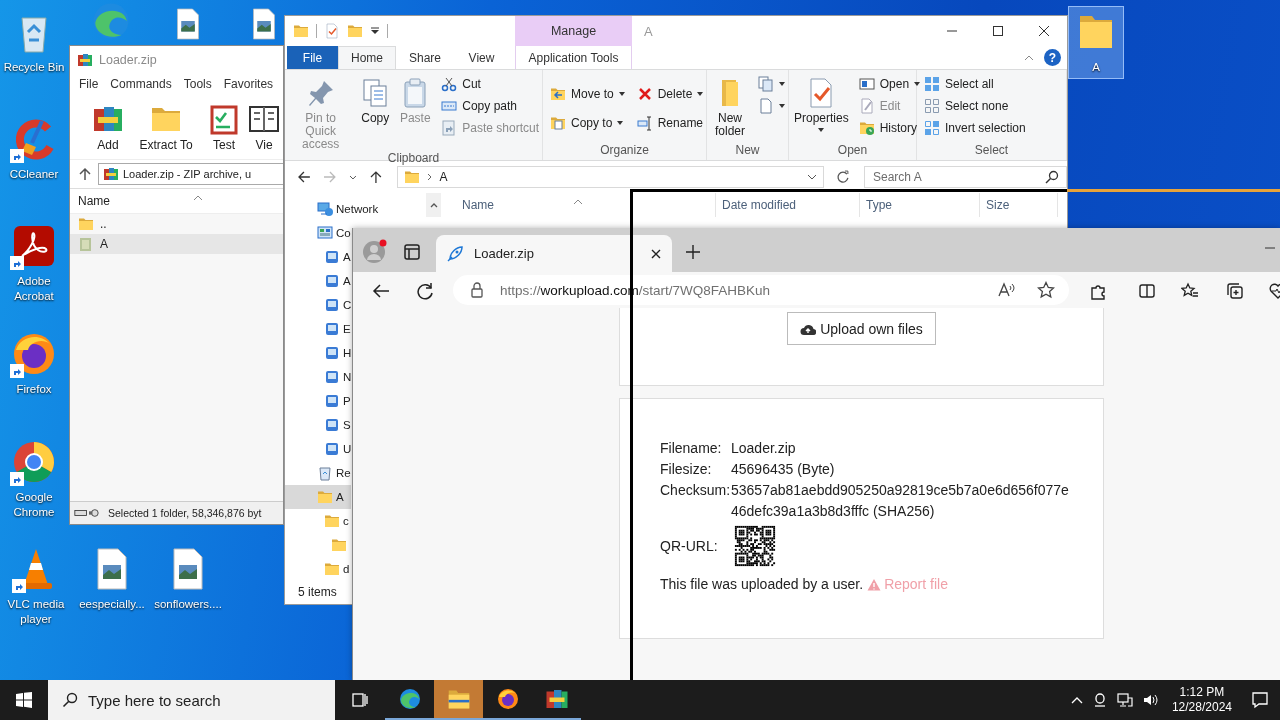  Describe the element at coordinates (670, 93) in the screenshot. I see `ribbon-button: Delete` at that location.